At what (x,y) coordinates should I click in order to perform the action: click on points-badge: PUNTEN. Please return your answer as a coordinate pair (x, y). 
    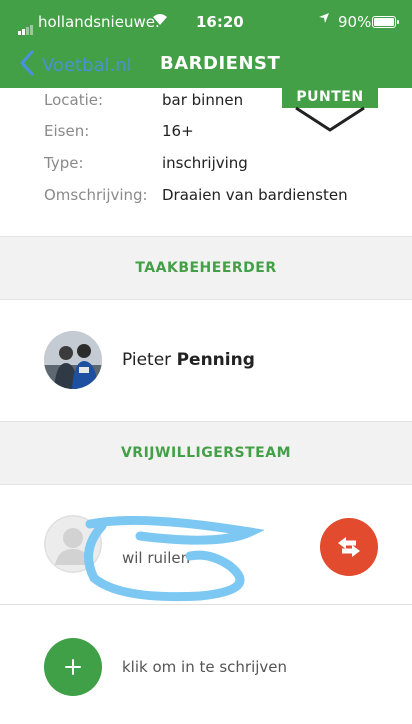
    Looking at the image, I should click on (330, 110).